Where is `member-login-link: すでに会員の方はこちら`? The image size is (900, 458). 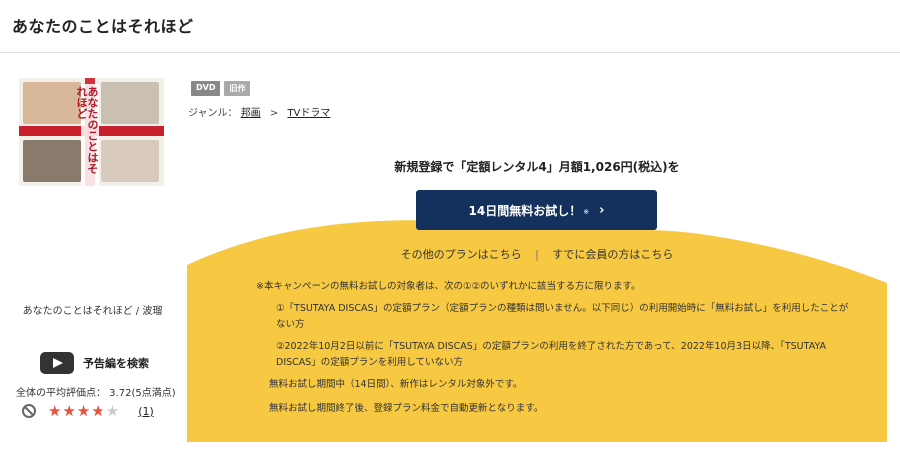
member-login-link: すでに会員の方はこちら is located at coordinates (612, 254).